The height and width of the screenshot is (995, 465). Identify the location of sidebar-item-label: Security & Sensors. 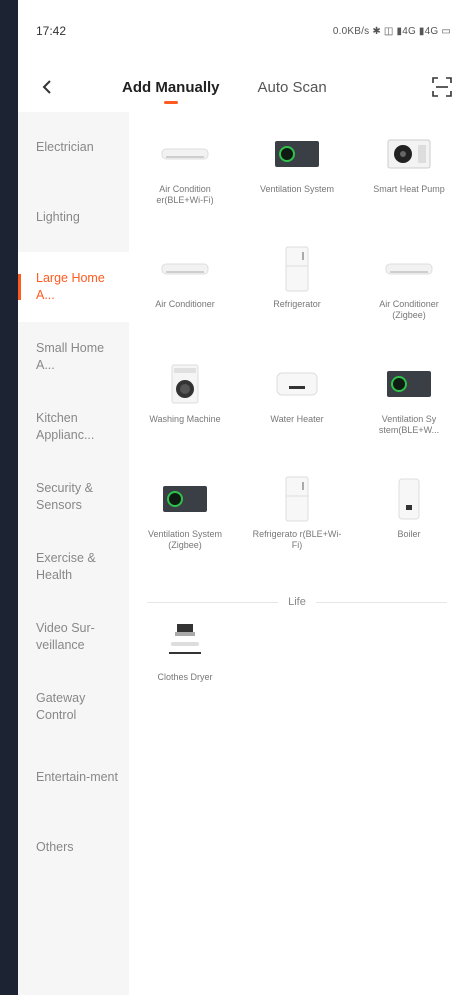
(64, 496).